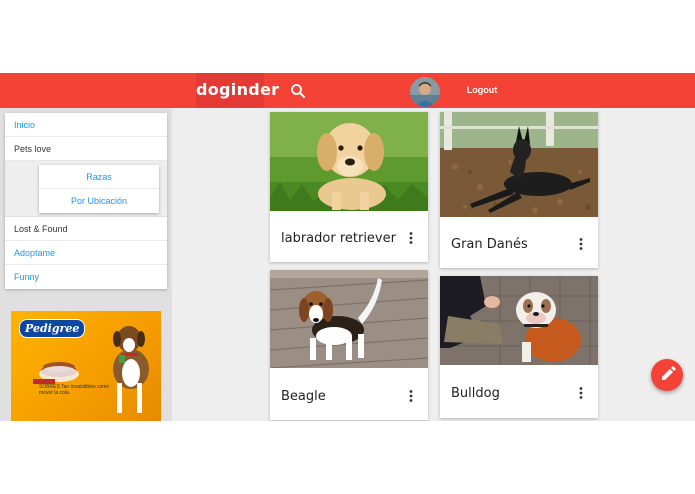 Image resolution: width=695 pixels, height=494 pixels. What do you see at coordinates (349, 319) in the screenshot?
I see `beagle-photo` at bounding box center [349, 319].